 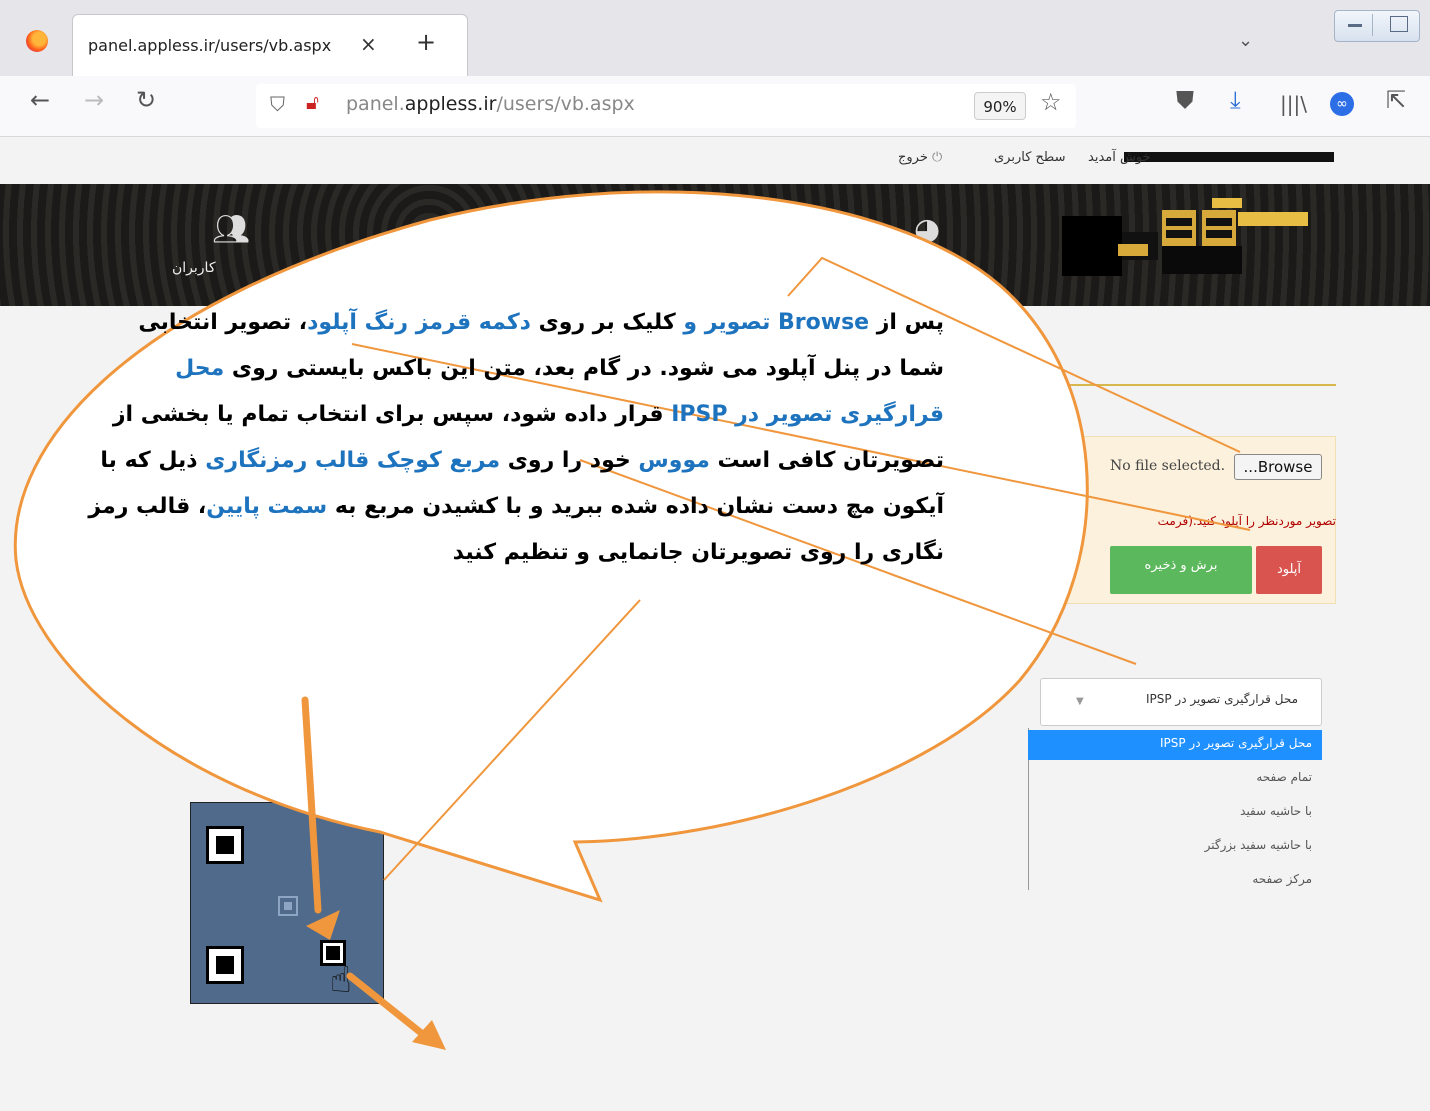 I want to click on dropdown-option: مرکز صفحه, so click(x=1177, y=879).